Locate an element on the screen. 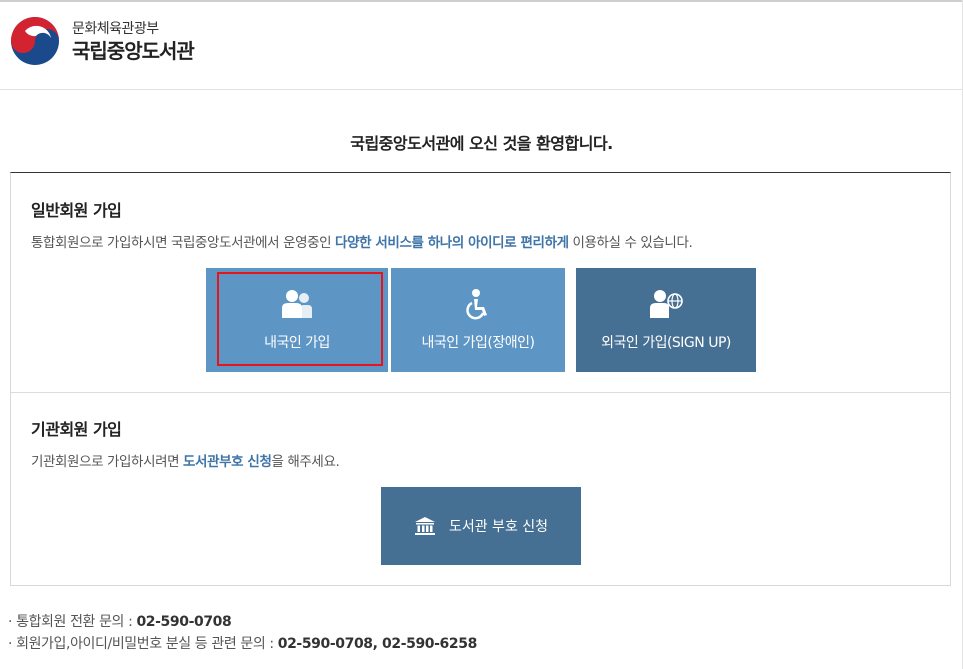 This screenshot has width=963, height=669. wheelchair-icon is located at coordinates (476, 304).